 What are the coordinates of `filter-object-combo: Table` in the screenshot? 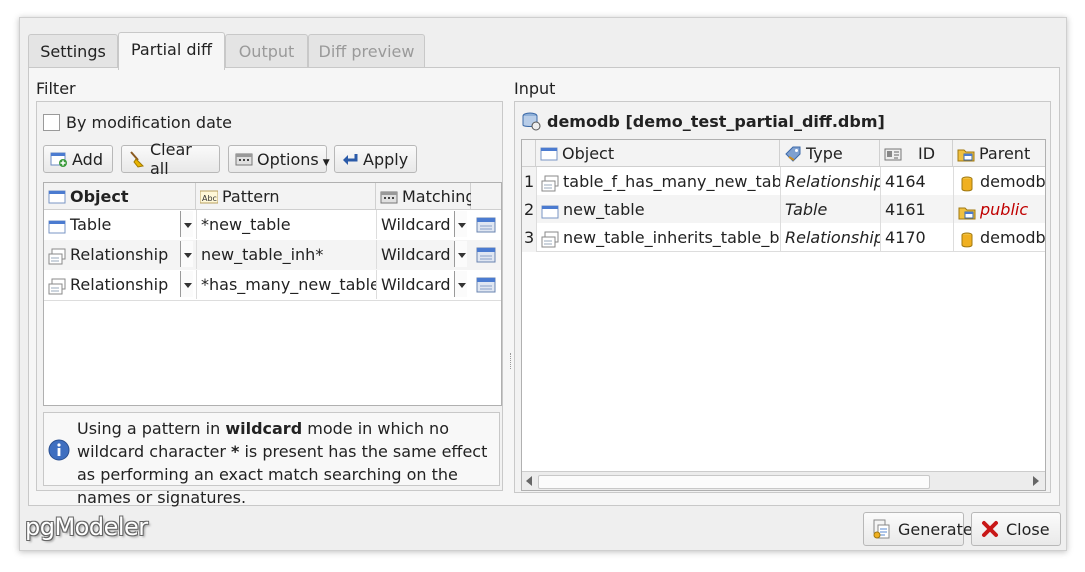 It's located at (112, 224).